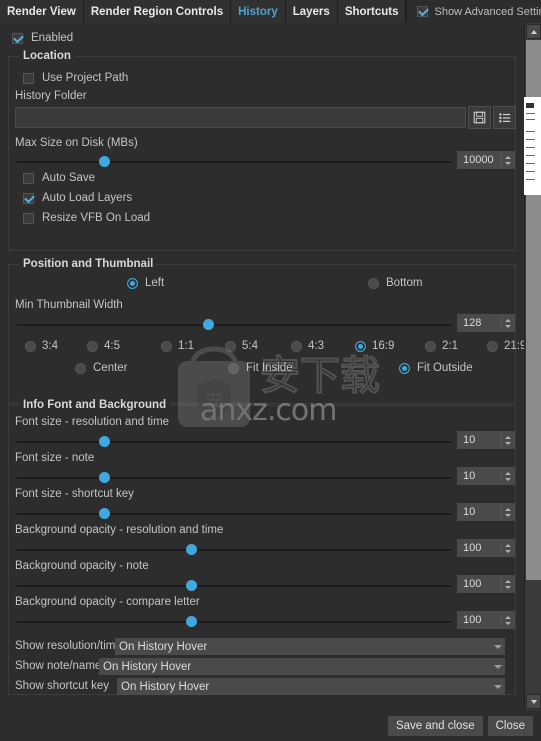  Describe the element at coordinates (258, 11) in the screenshot. I see `tab-history: History` at that location.